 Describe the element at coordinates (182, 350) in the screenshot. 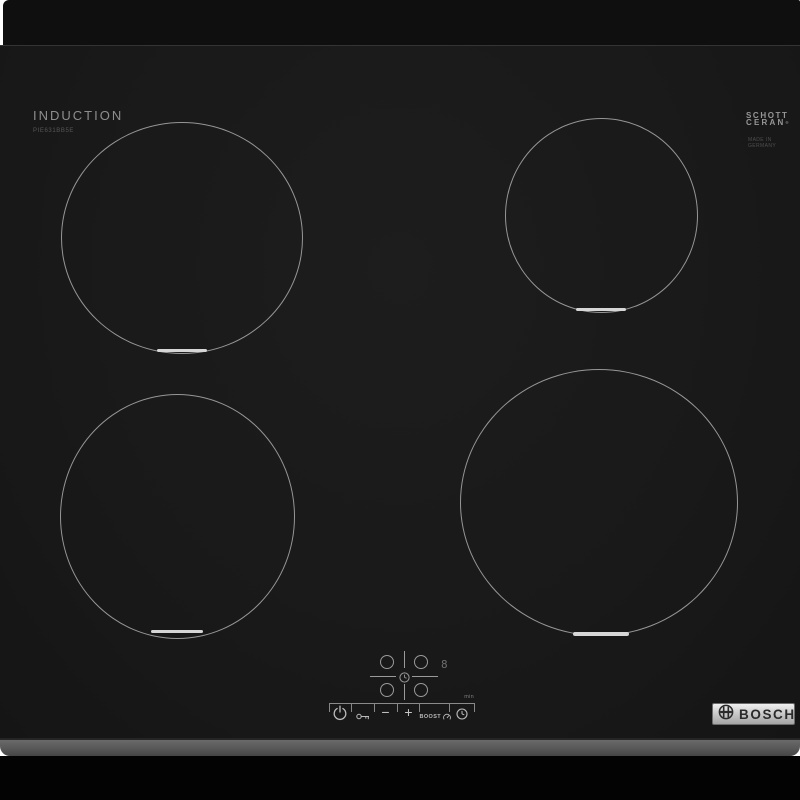

I see `zone-marker-back-left` at that location.